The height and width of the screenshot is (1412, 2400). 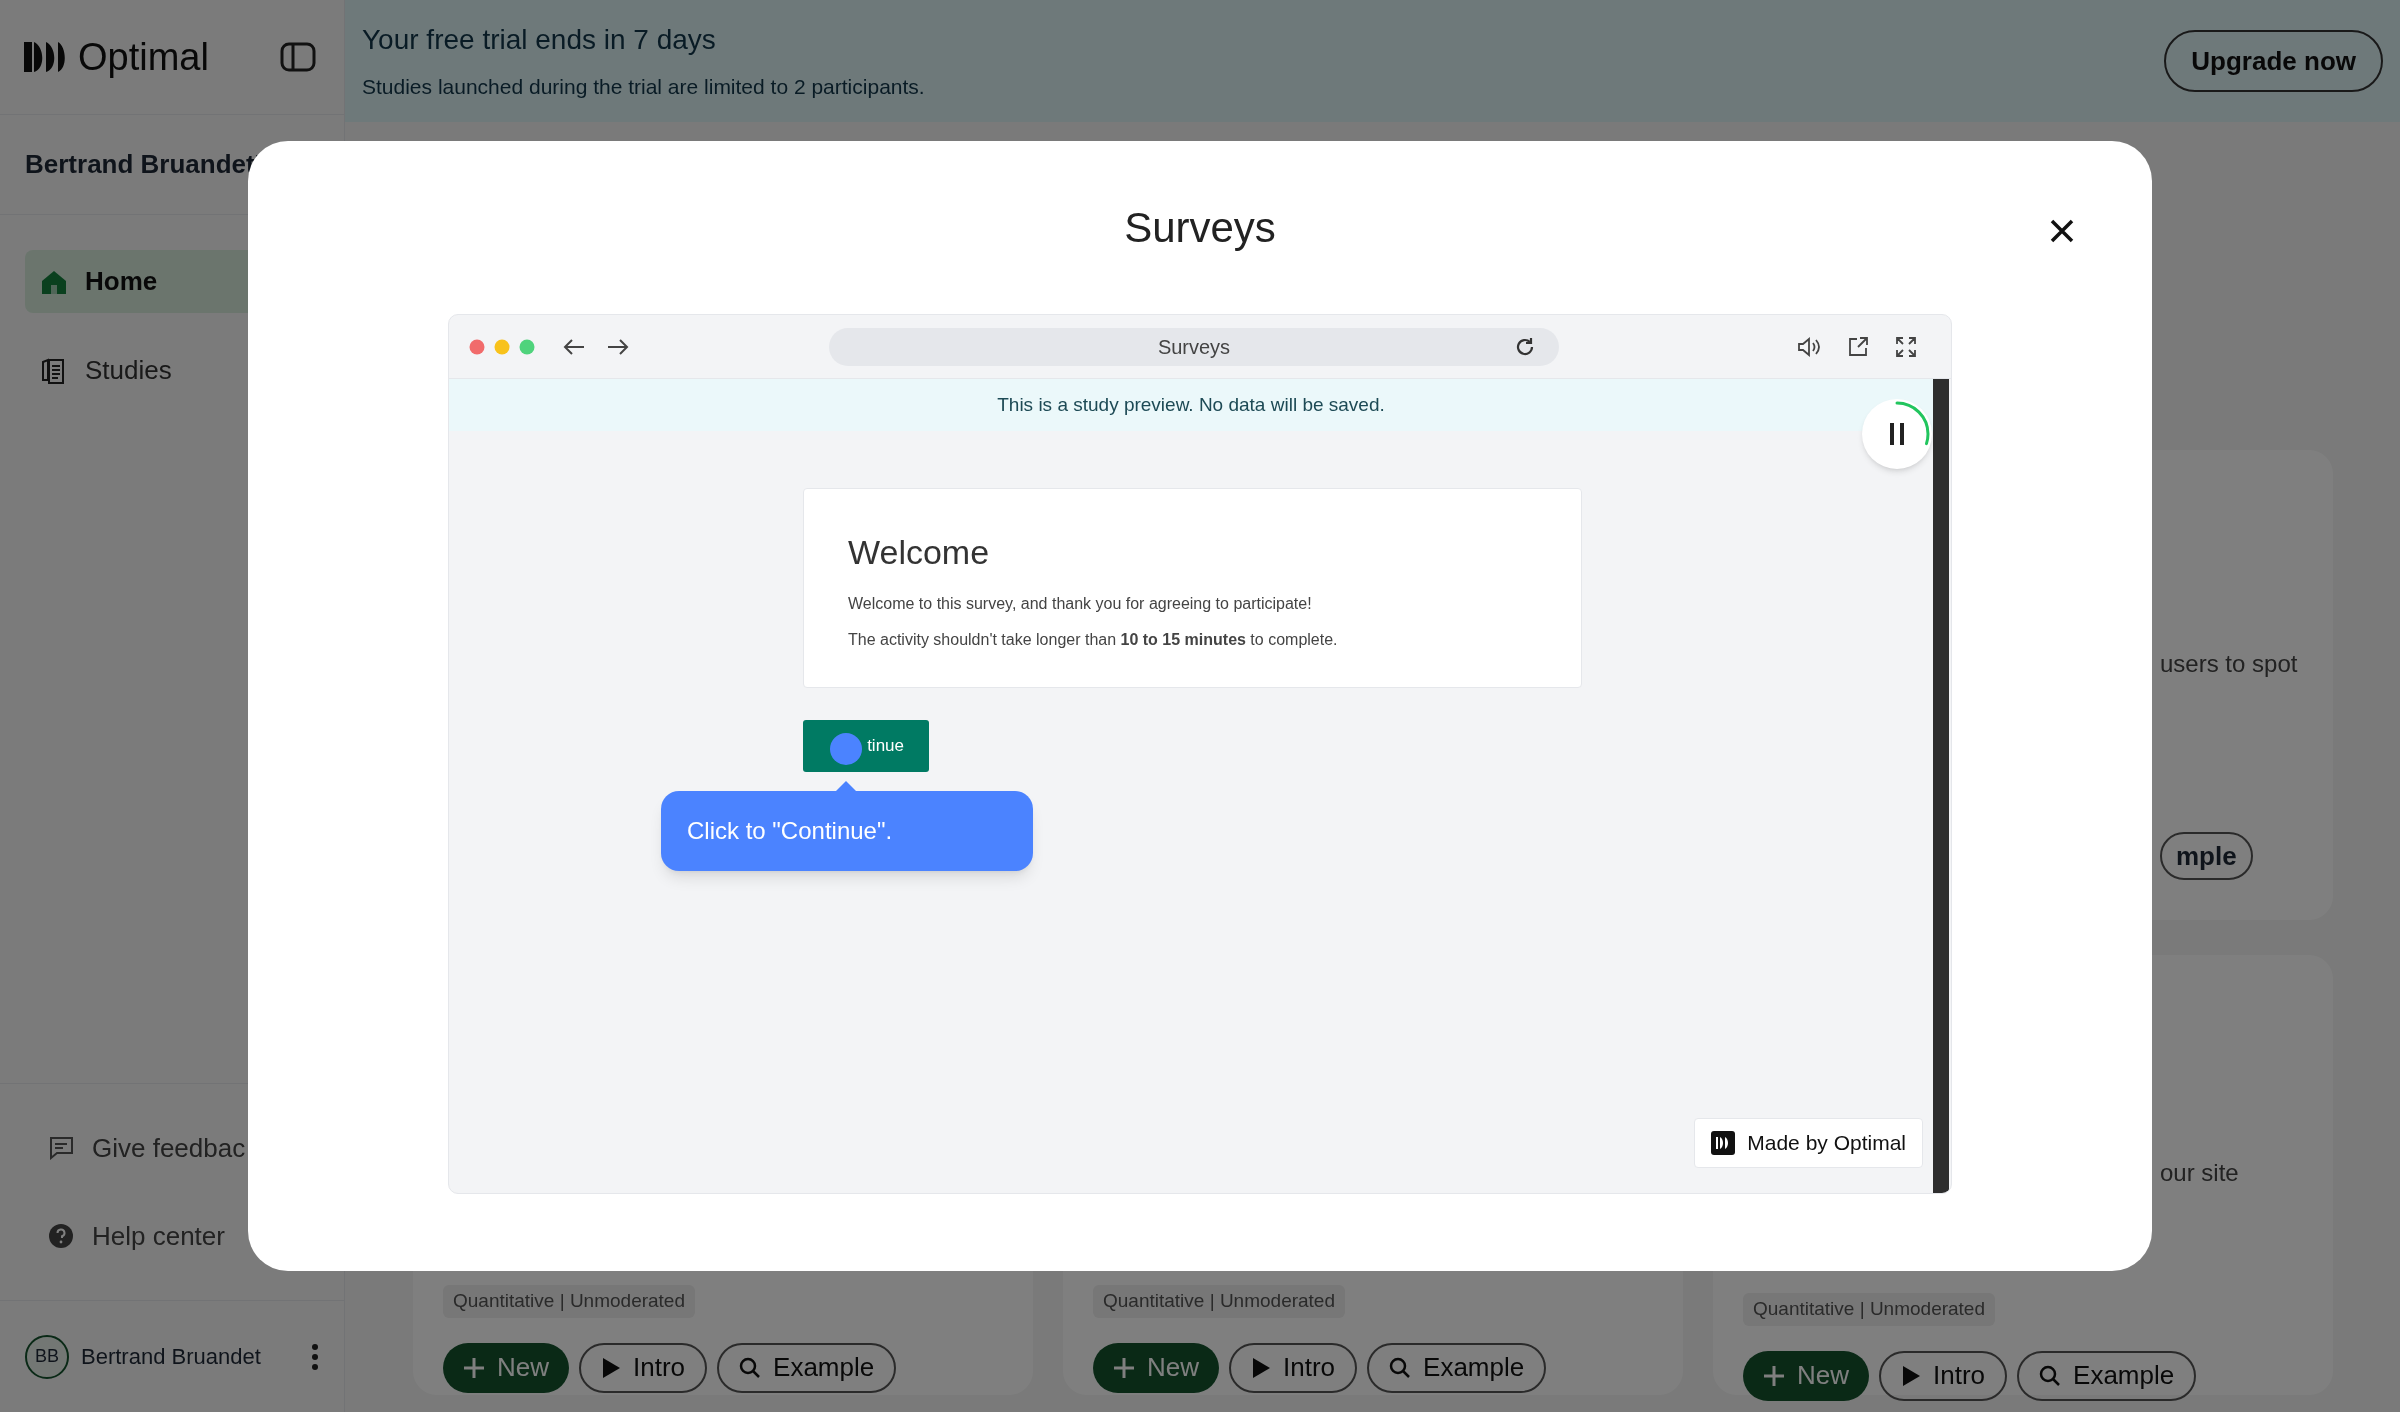 I want to click on brand-name: Optimal, so click(x=143, y=57).